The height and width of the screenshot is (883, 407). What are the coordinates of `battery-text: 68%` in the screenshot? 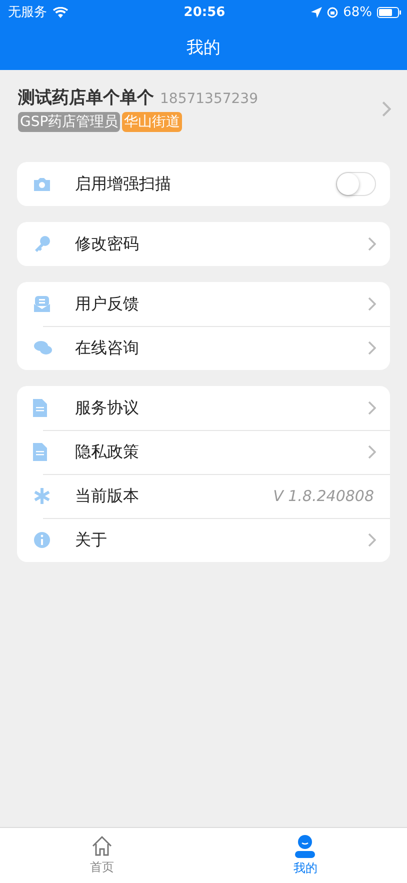 It's located at (357, 12).